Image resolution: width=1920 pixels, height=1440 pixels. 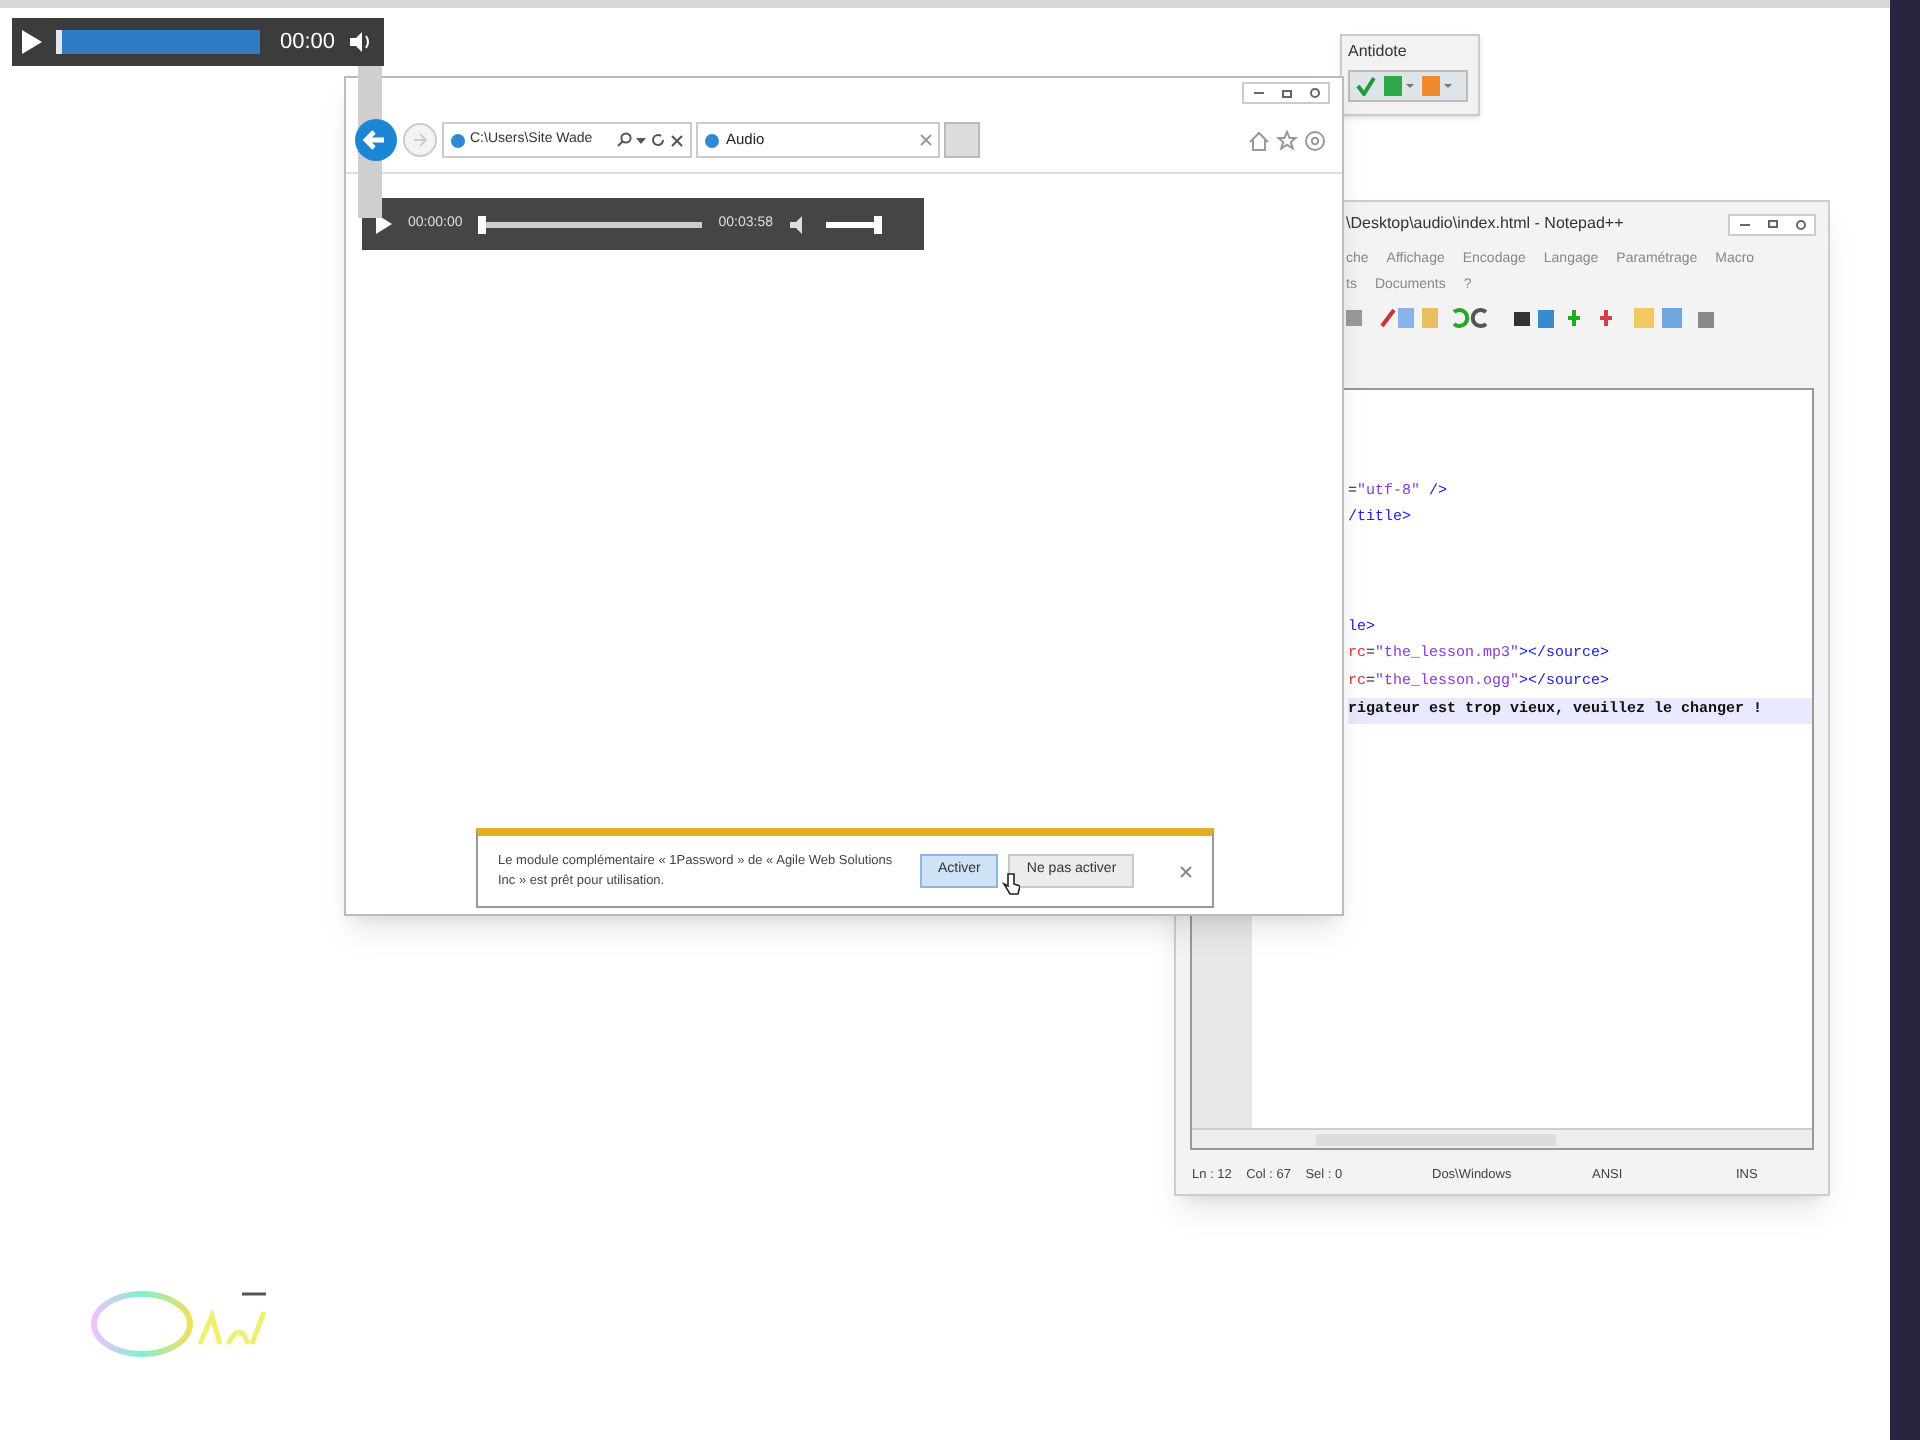 I want to click on volume-thumb, so click(x=877, y=224).